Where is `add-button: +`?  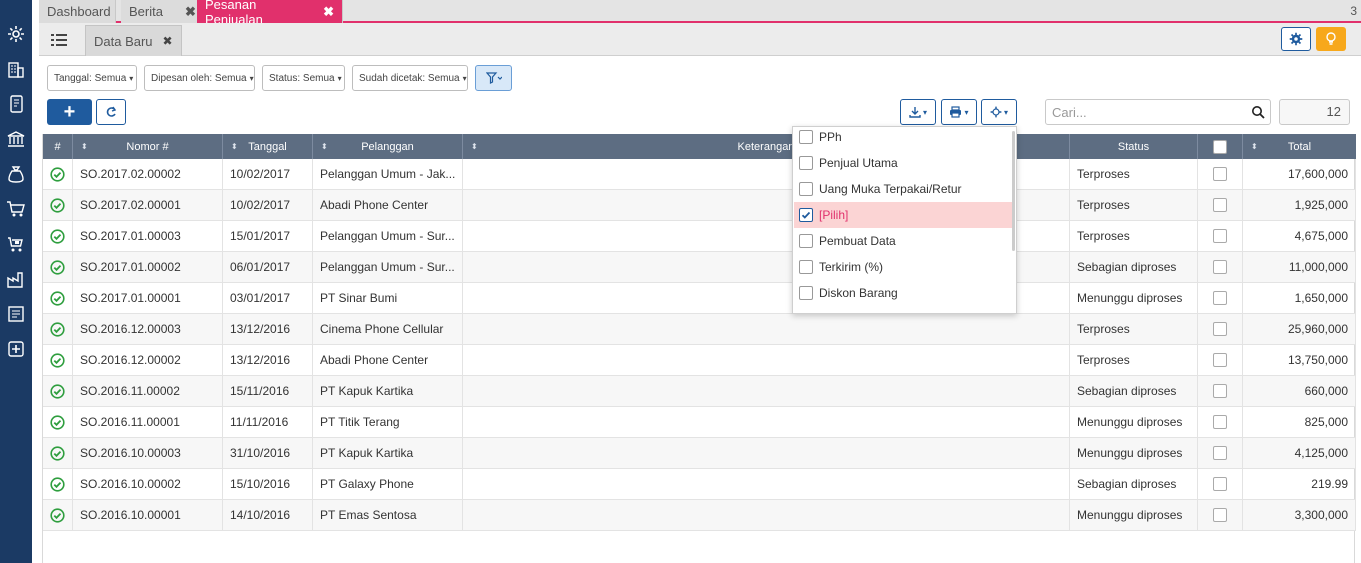 add-button: + is located at coordinates (69, 112).